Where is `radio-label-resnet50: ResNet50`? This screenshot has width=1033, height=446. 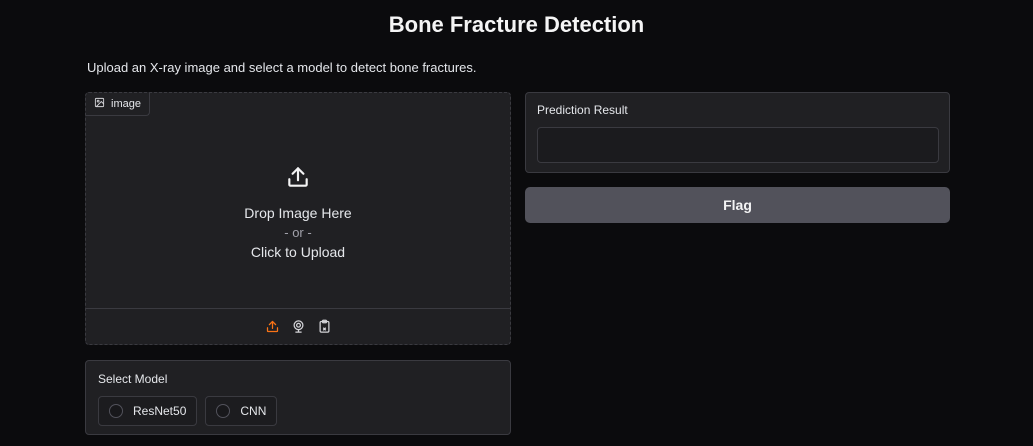 radio-label-resnet50: ResNet50 is located at coordinates (160, 411).